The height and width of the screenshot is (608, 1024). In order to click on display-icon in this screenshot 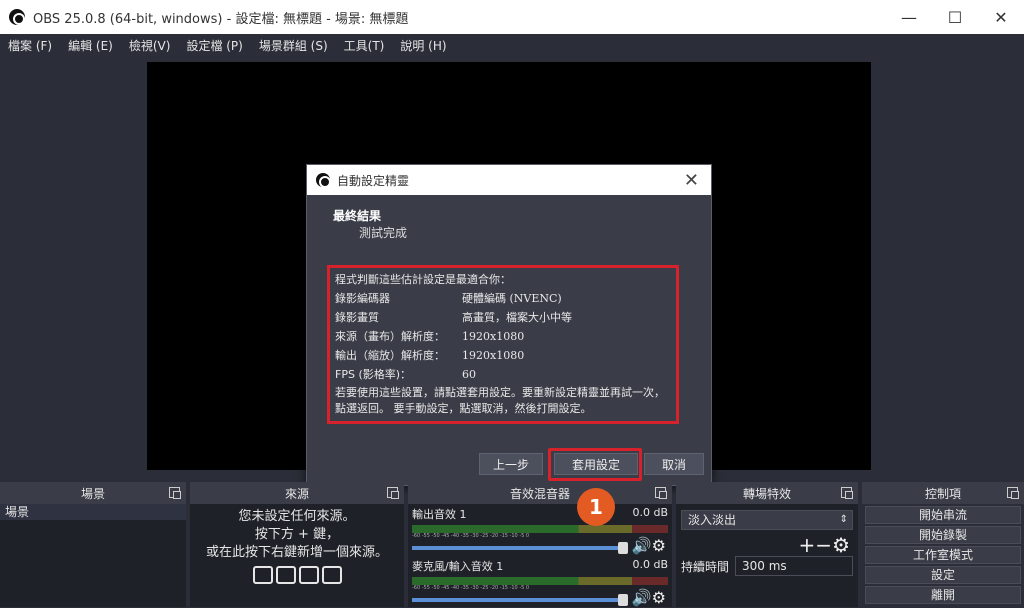, I will do `click(285, 575)`.